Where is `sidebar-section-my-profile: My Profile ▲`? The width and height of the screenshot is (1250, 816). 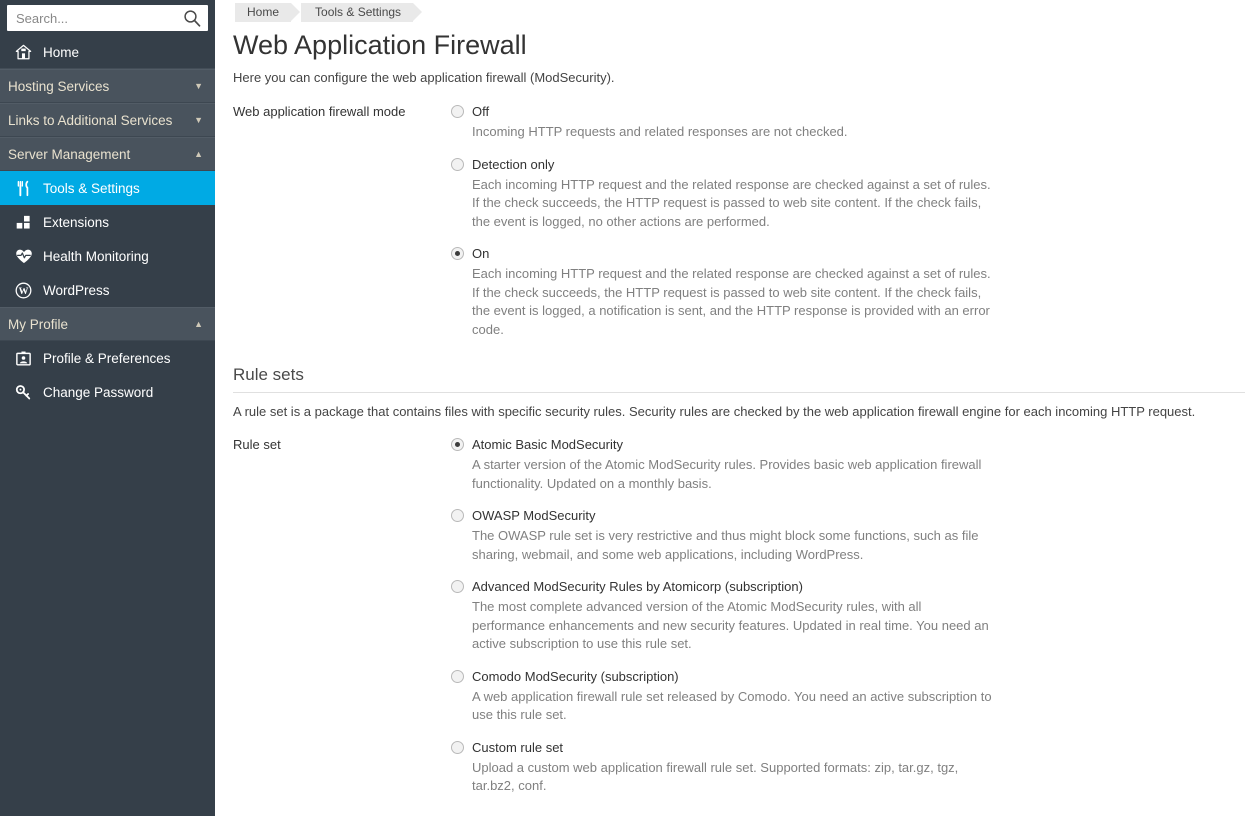
sidebar-section-my-profile: My Profile ▲ is located at coordinates (107, 324).